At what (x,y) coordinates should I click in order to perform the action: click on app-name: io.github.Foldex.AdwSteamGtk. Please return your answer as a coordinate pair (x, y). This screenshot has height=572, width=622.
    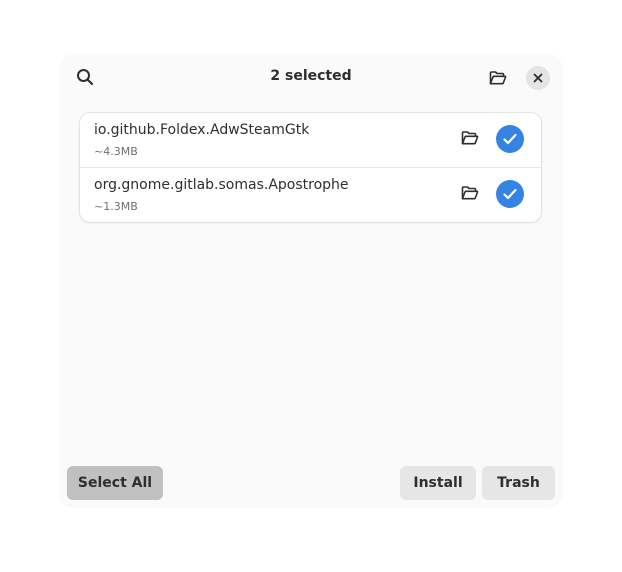
    Looking at the image, I should click on (202, 130).